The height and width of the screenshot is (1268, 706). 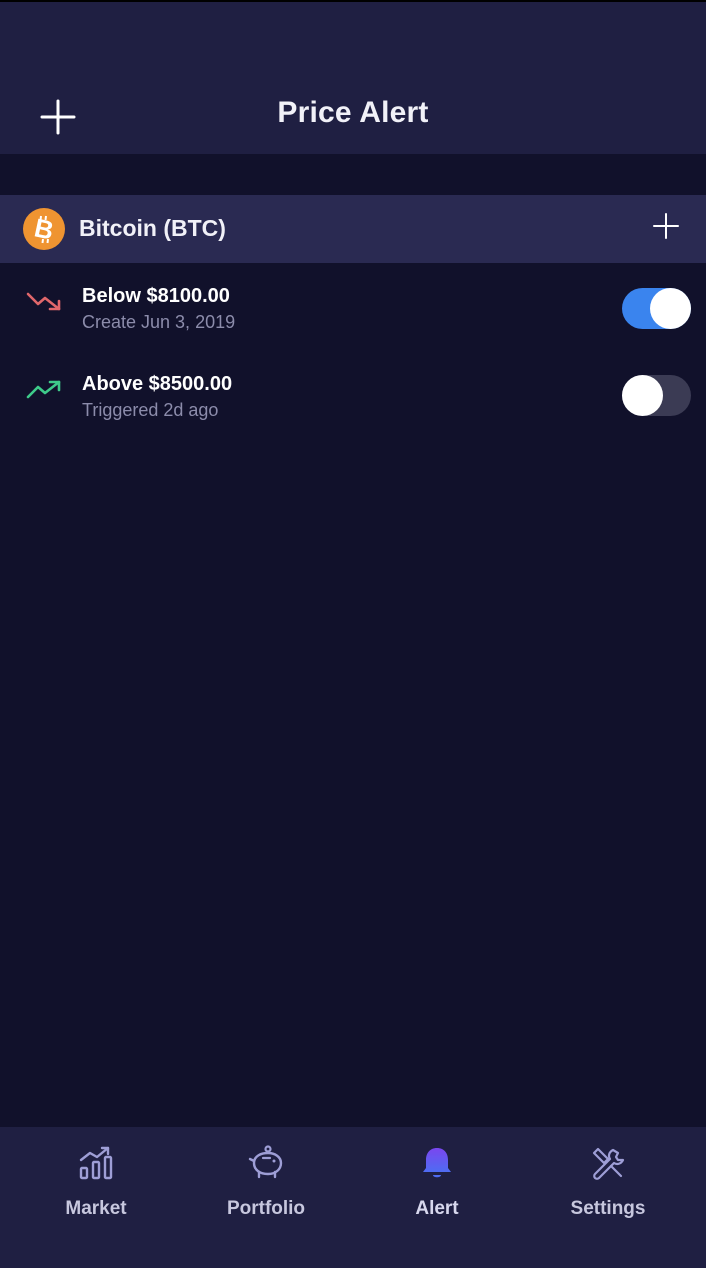 I want to click on add-coin-alert-button, so click(x=666, y=226).